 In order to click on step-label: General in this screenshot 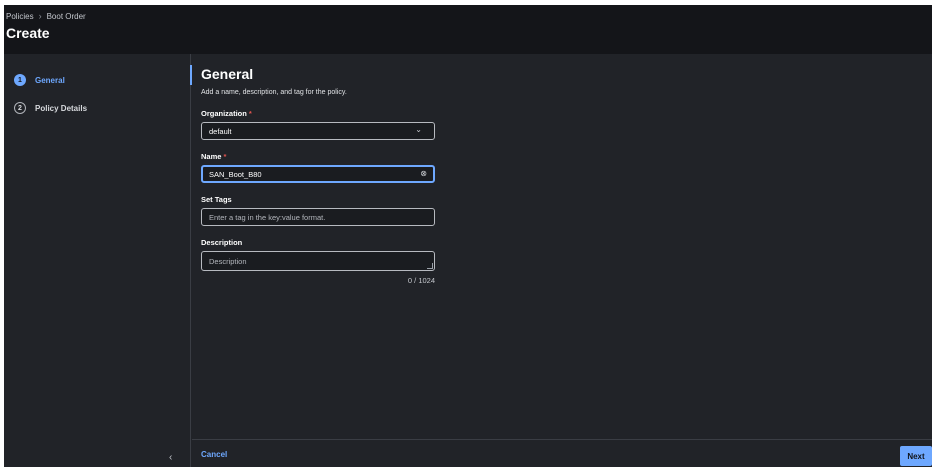, I will do `click(50, 80)`.